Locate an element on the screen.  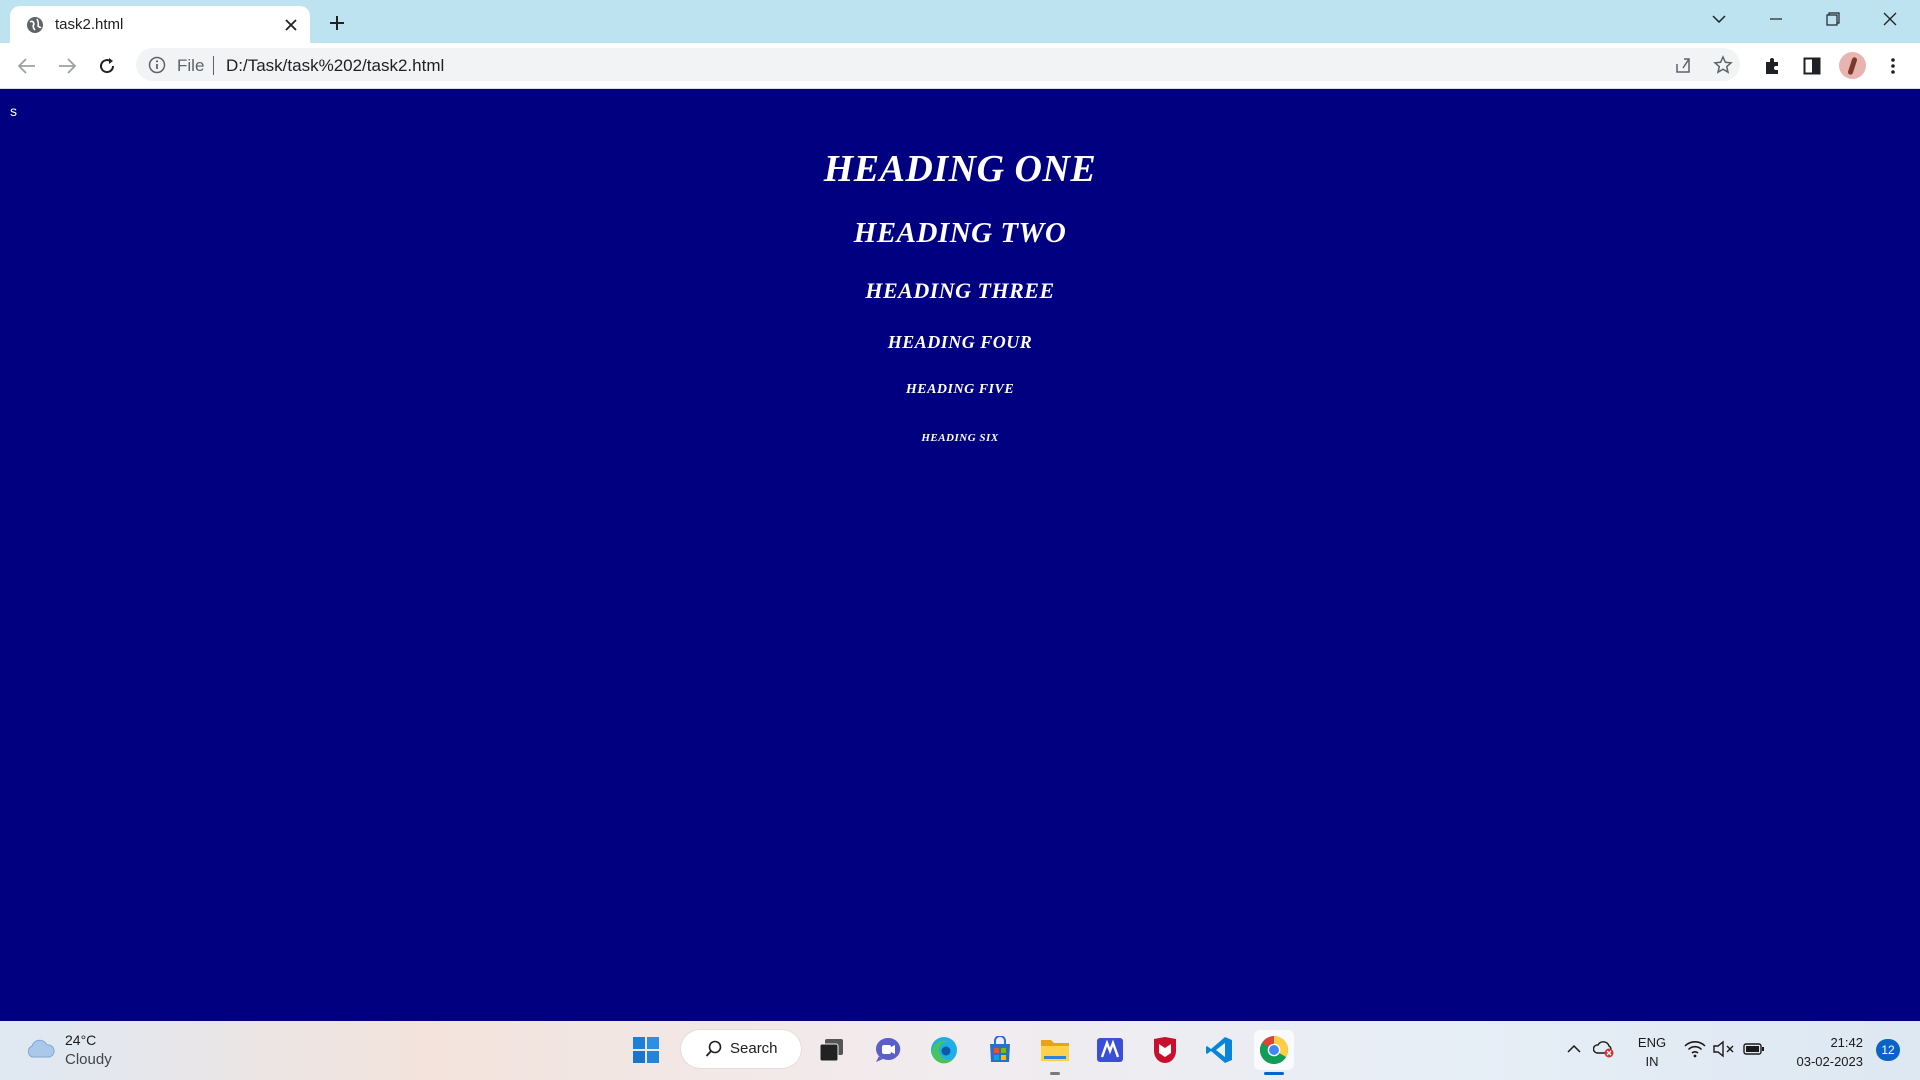
teams-chat-icon is located at coordinates (888, 1050).